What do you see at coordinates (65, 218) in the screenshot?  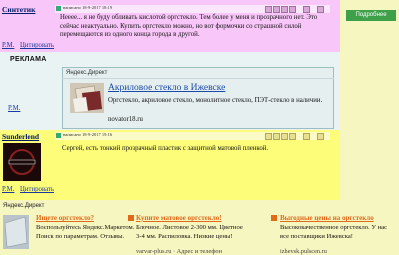 I see `ad-title-link: Ищете оргстекло?` at bounding box center [65, 218].